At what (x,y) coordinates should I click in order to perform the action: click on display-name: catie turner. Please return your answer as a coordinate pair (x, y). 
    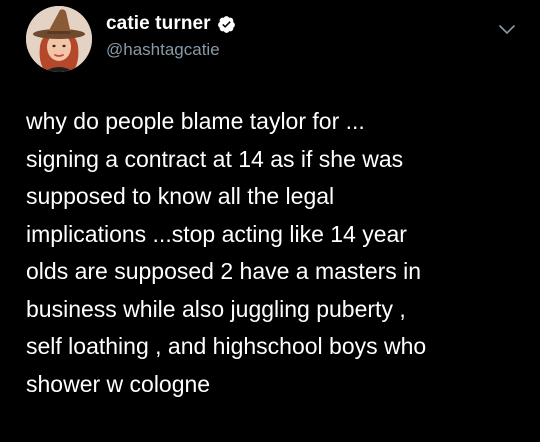
    Looking at the image, I should click on (158, 24).